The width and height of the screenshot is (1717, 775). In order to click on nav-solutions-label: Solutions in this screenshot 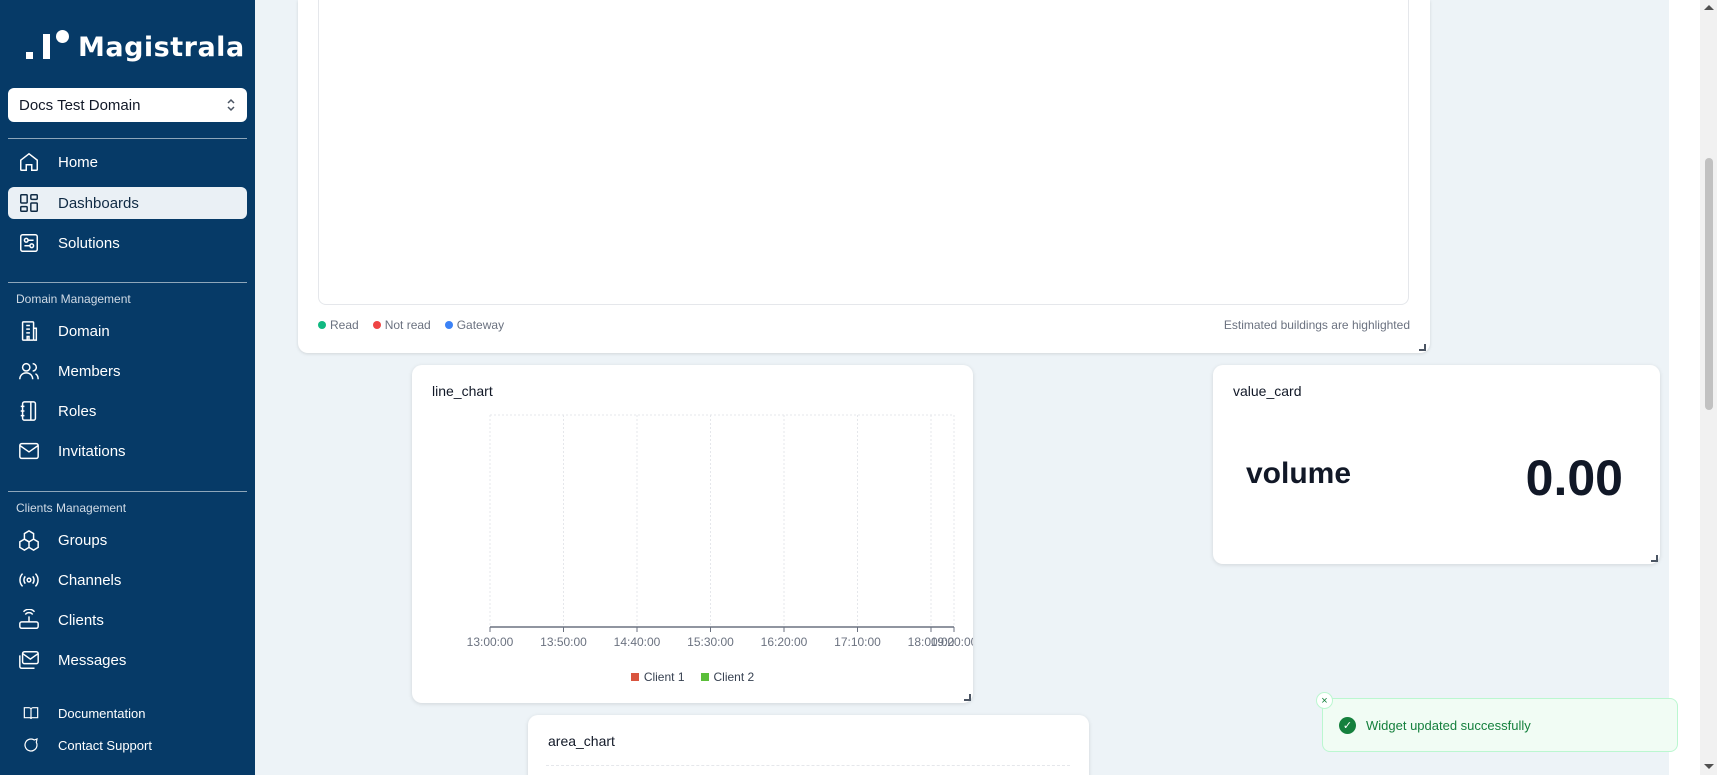, I will do `click(89, 243)`.